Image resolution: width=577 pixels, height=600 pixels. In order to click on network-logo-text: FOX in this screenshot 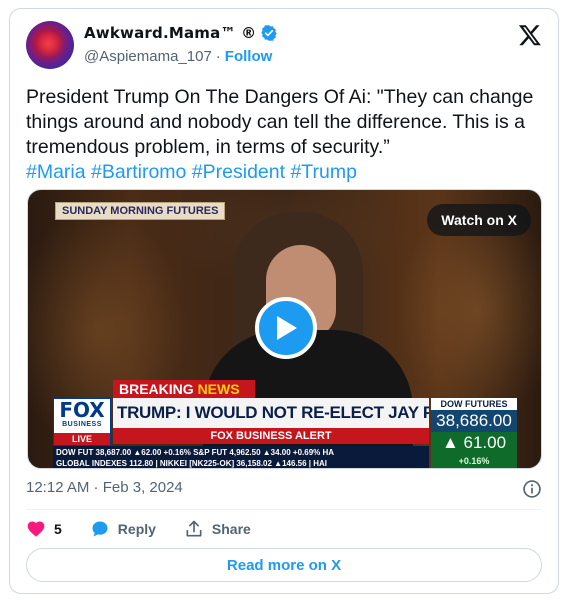, I will do `click(82, 410)`.